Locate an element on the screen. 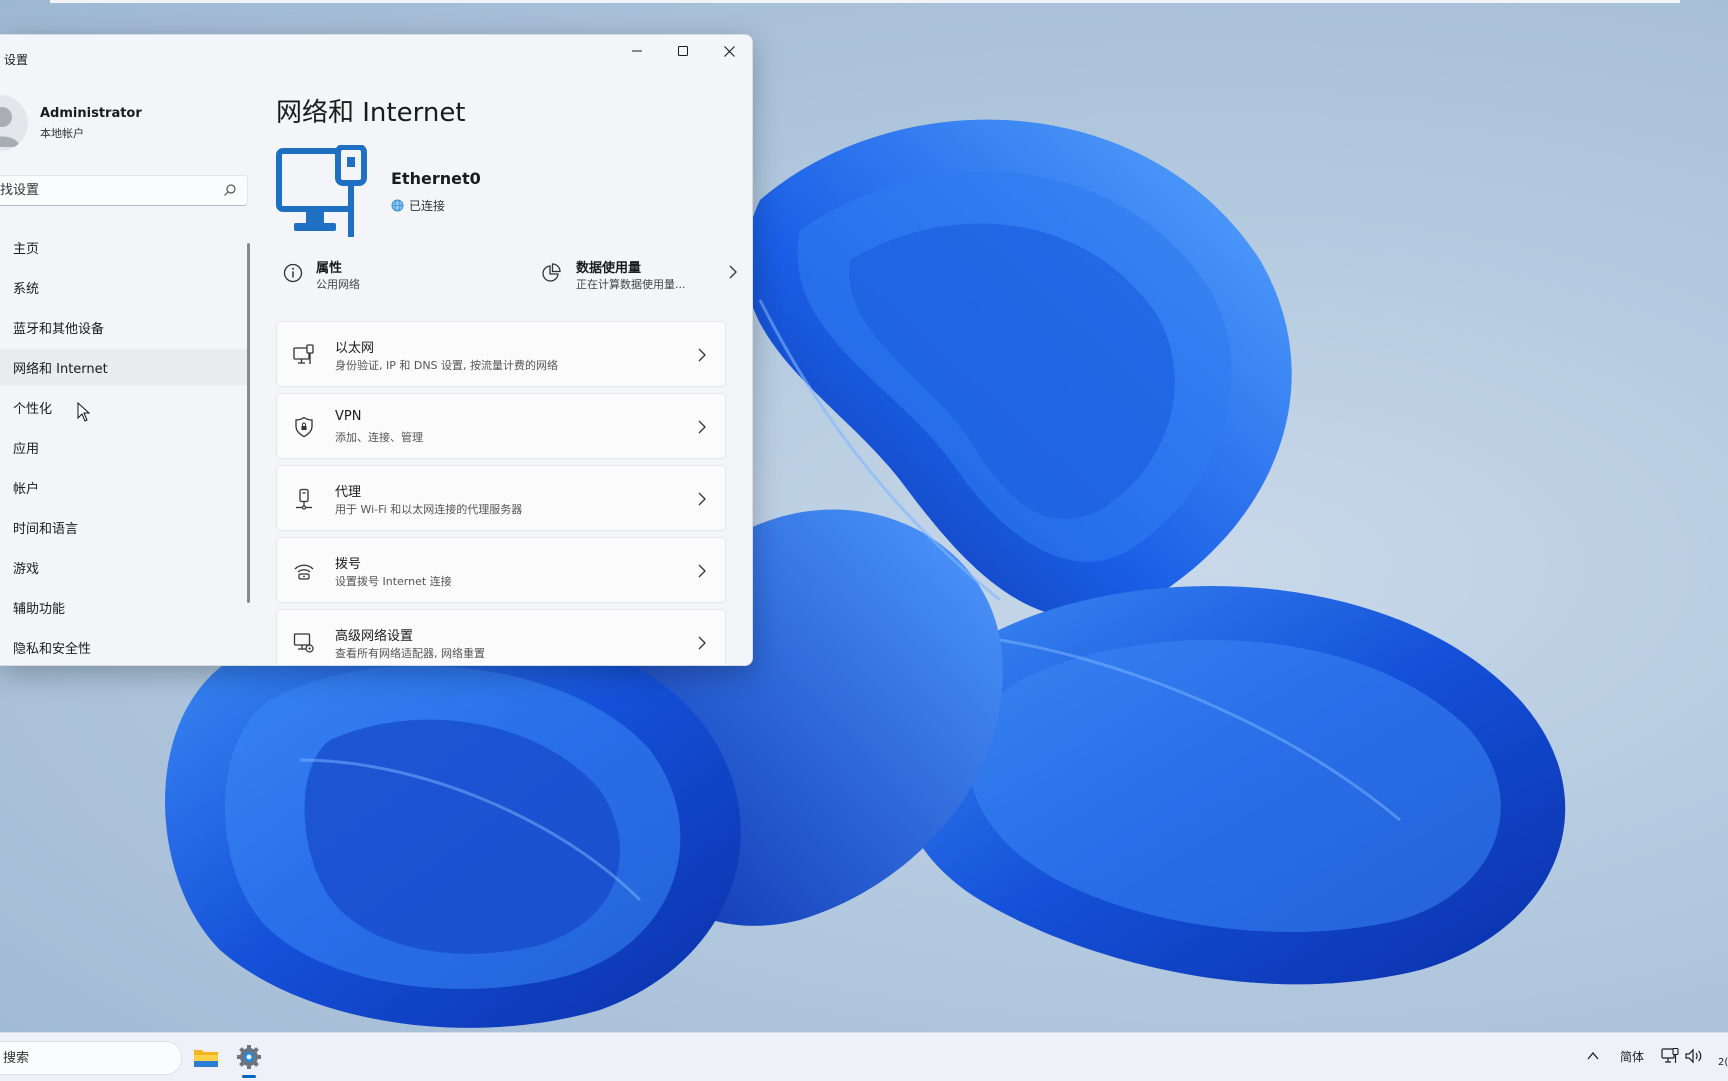 The height and width of the screenshot is (1081, 1728). chevron-up-icon is located at coordinates (1593, 1056).